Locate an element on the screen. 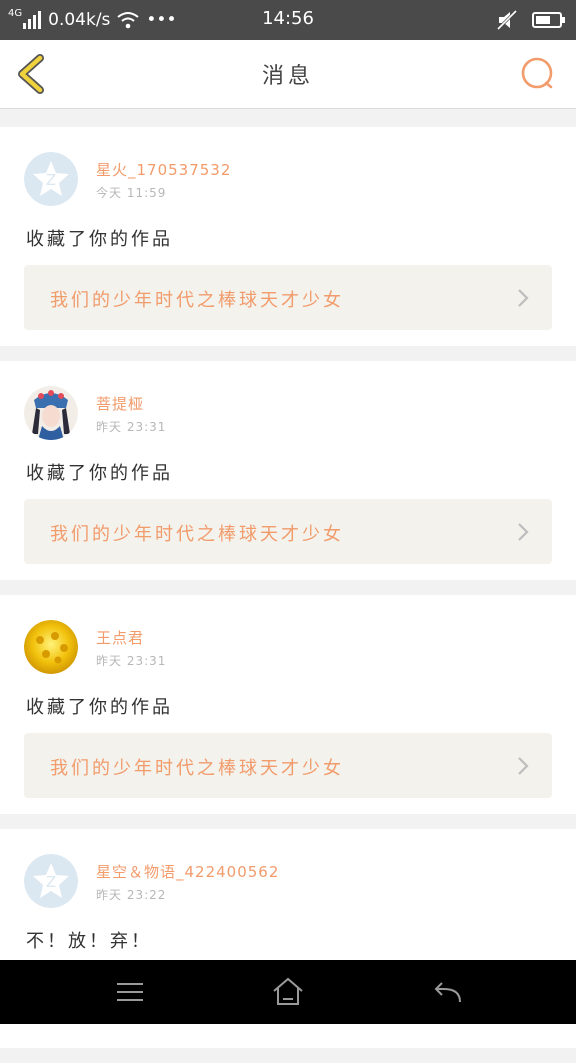 This screenshot has height=1063, width=576. nav-home-button is located at coordinates (288, 992).